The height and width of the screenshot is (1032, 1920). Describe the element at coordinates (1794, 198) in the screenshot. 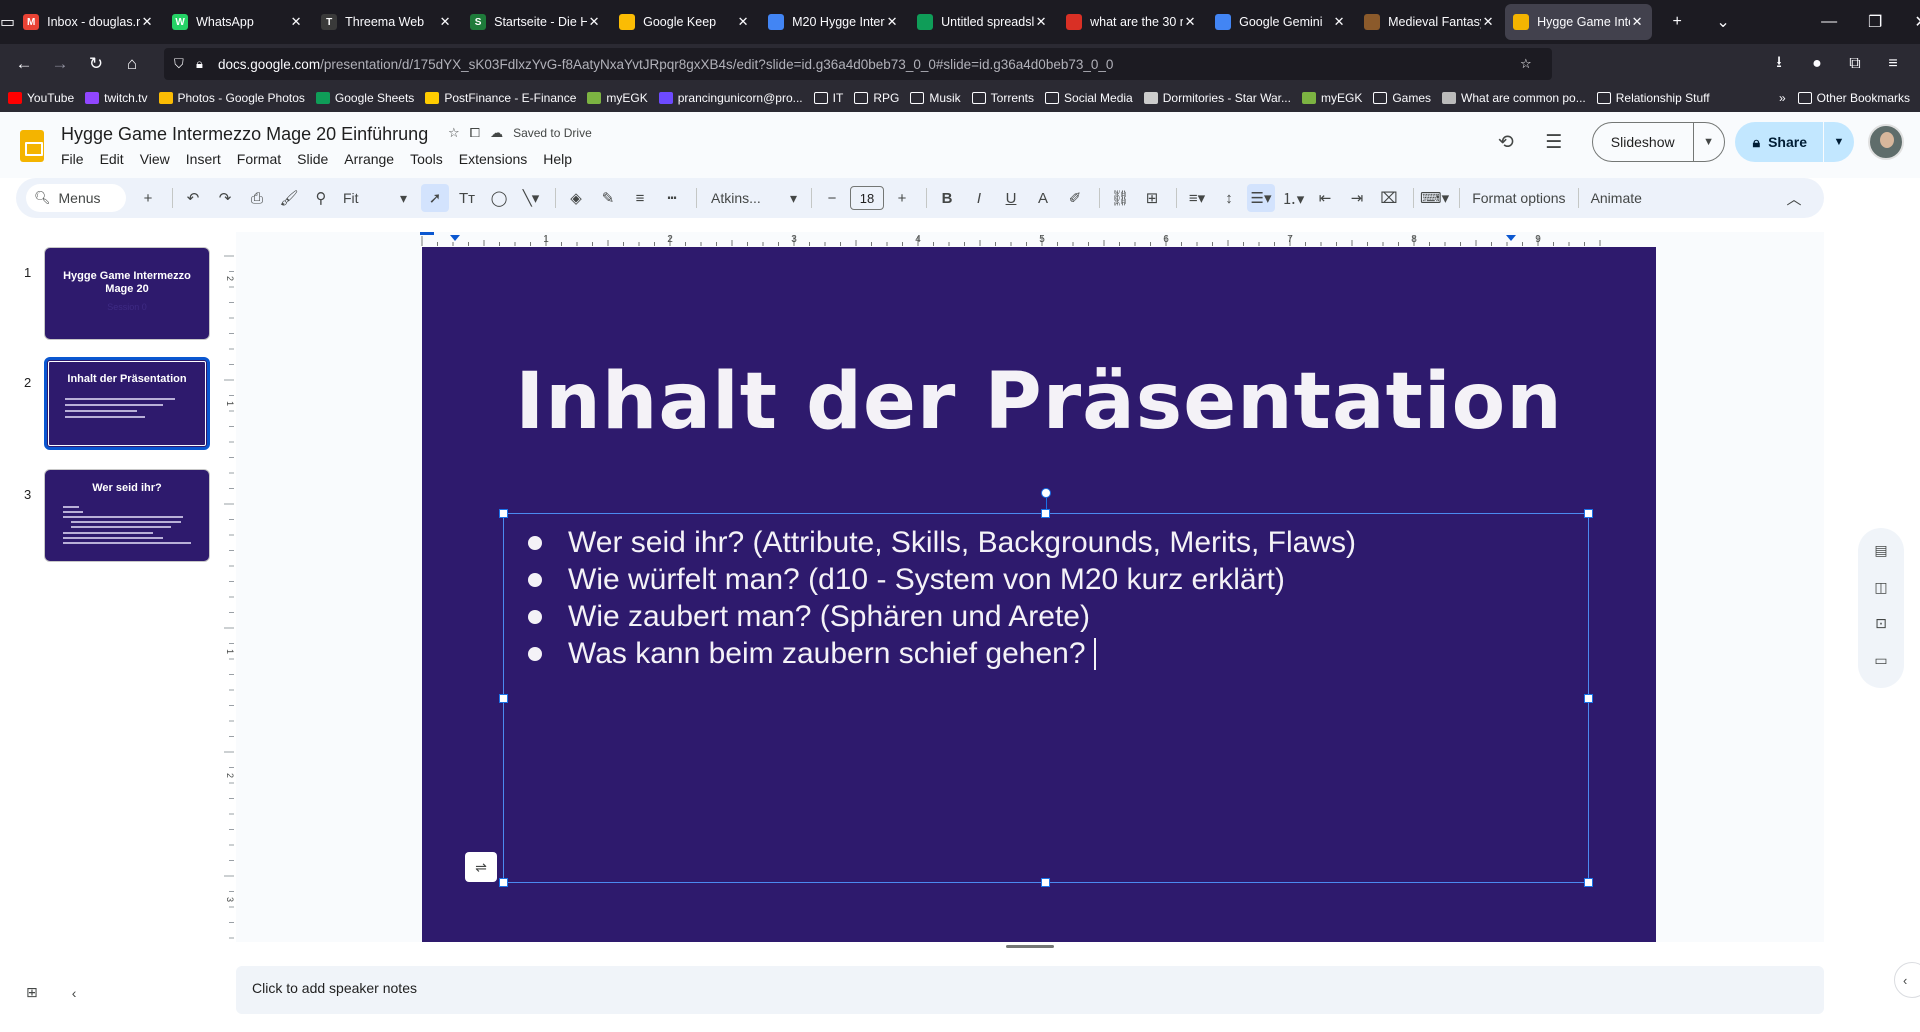

I see `collapse-toolbar-icon: ︿` at that location.